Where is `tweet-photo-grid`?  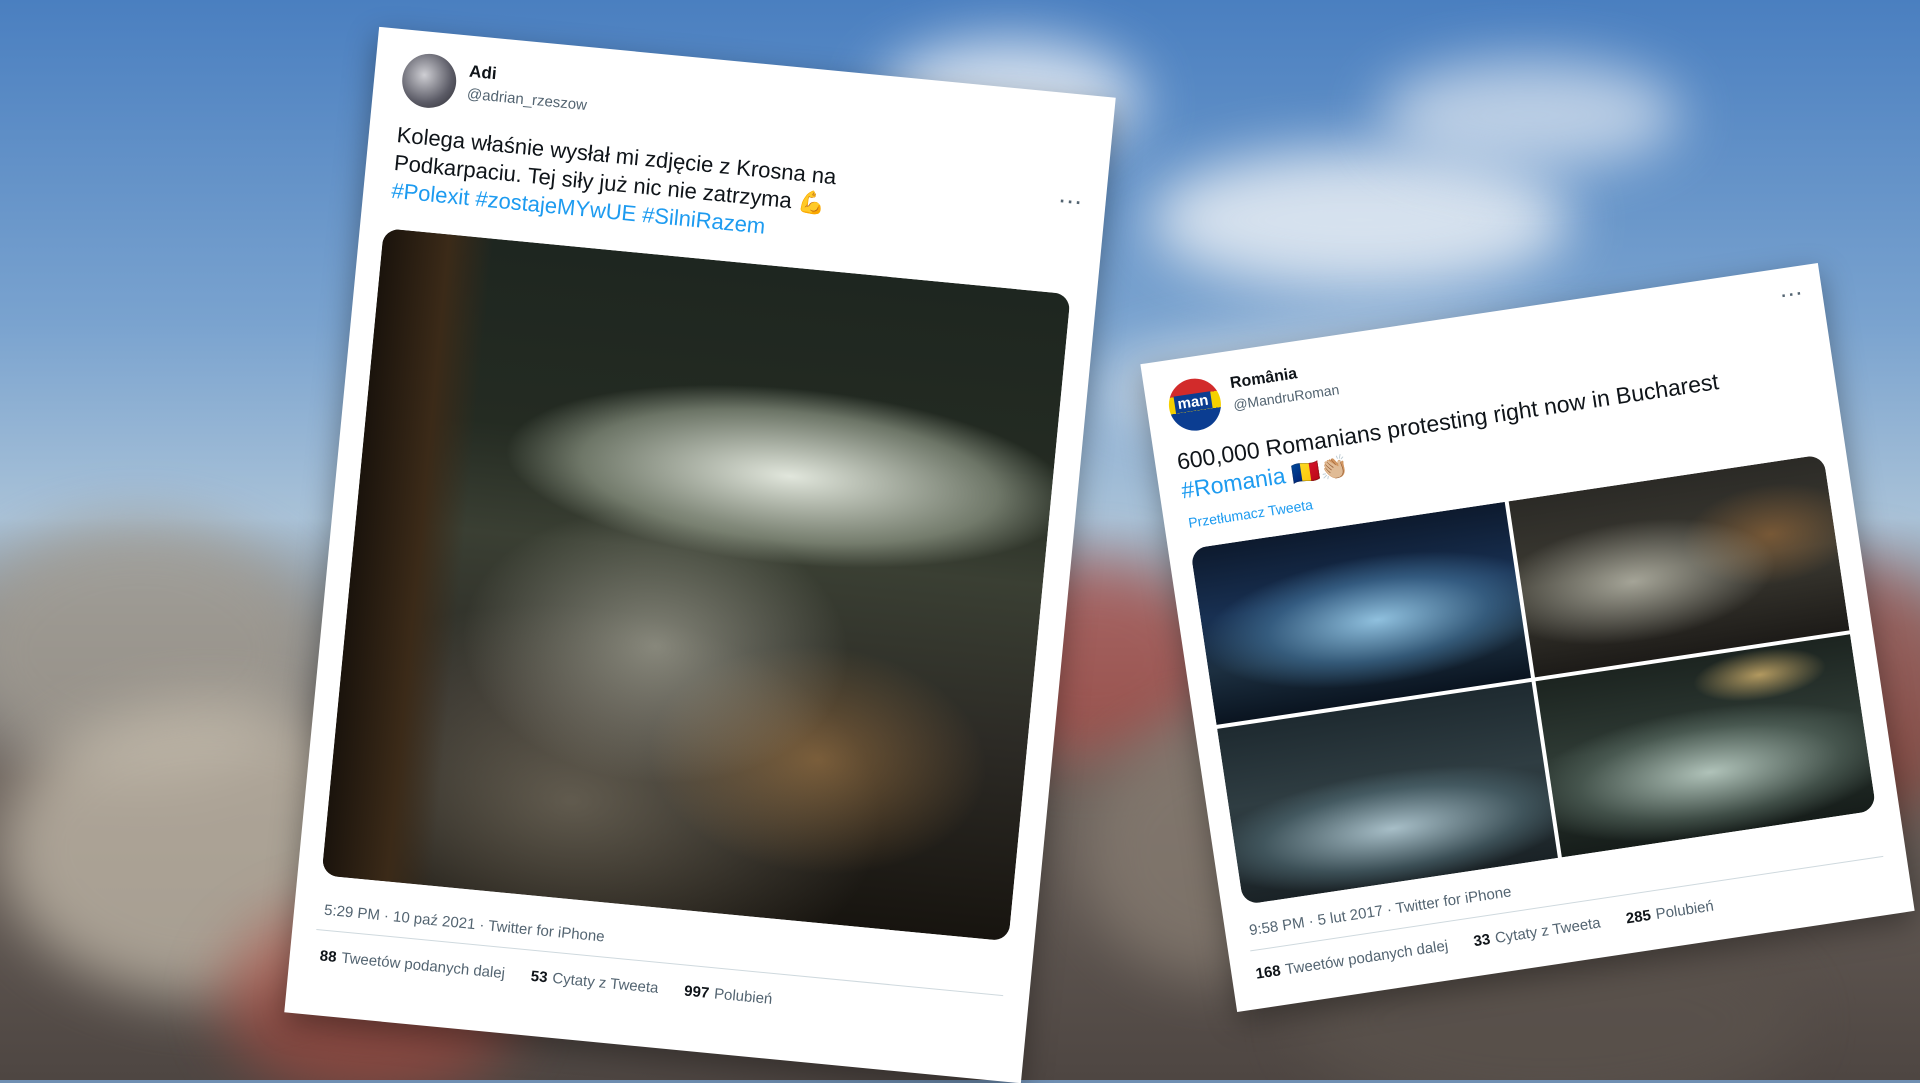 tweet-photo-grid is located at coordinates (1533, 679).